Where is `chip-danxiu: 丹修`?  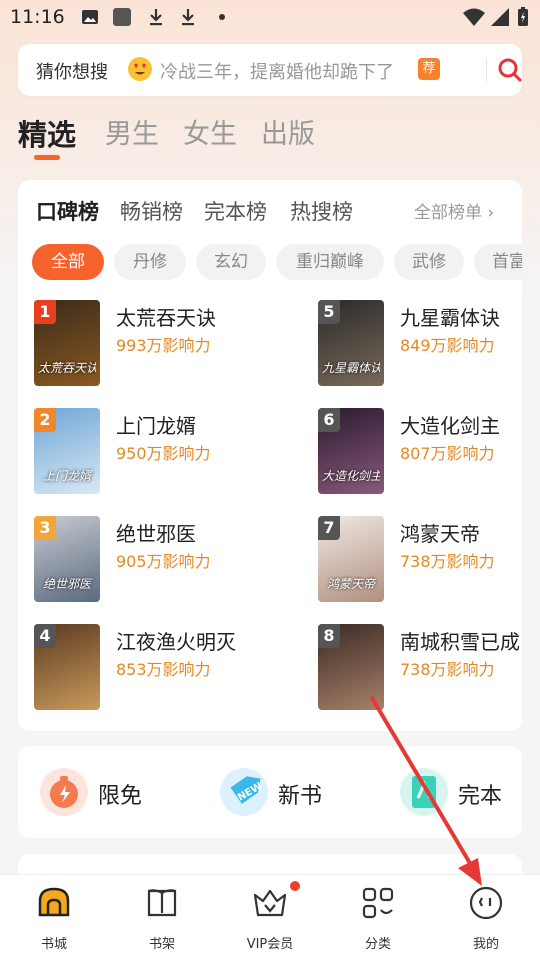
chip-danxiu: 丹修 is located at coordinates (150, 262).